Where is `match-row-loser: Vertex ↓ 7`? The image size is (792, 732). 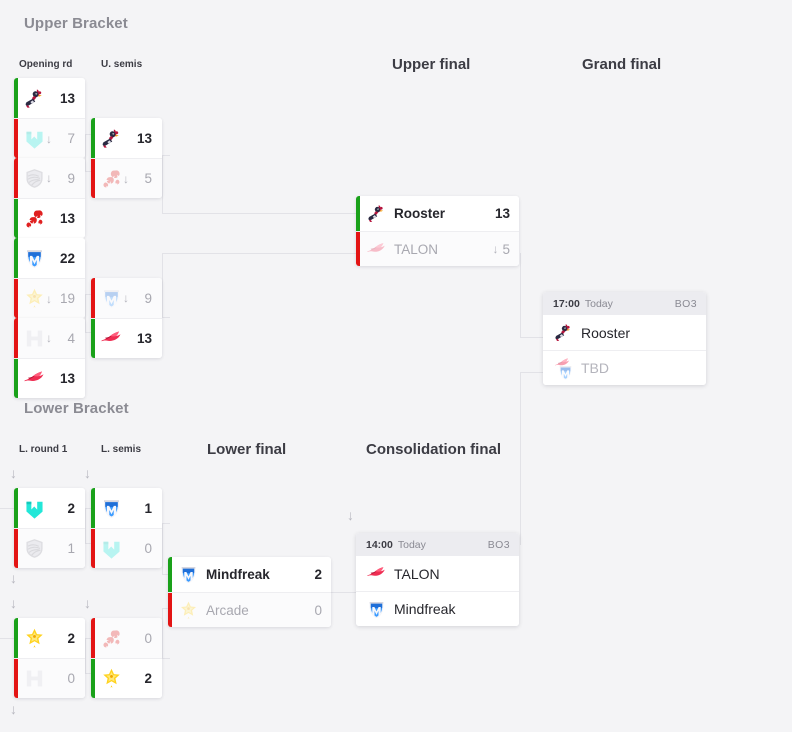
match-row-loser: Vertex ↓ 7 is located at coordinates (49, 138).